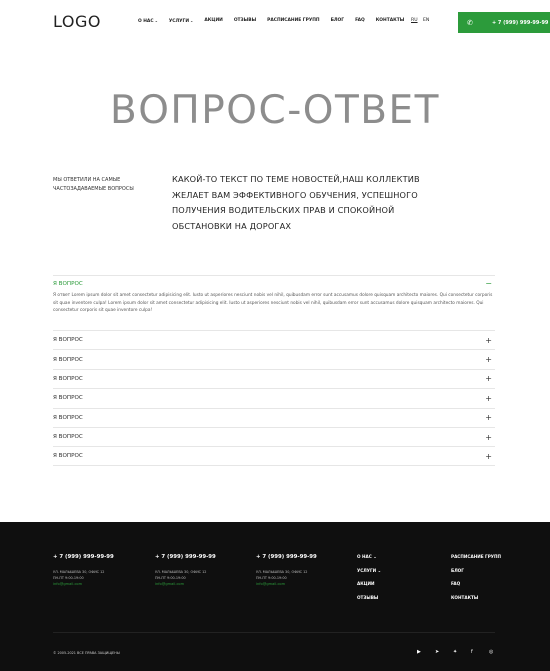 The height and width of the screenshot is (671, 550). What do you see at coordinates (476, 602) in the screenshot?
I see `footer-link-contacts: КОНТАКТЫ` at bounding box center [476, 602].